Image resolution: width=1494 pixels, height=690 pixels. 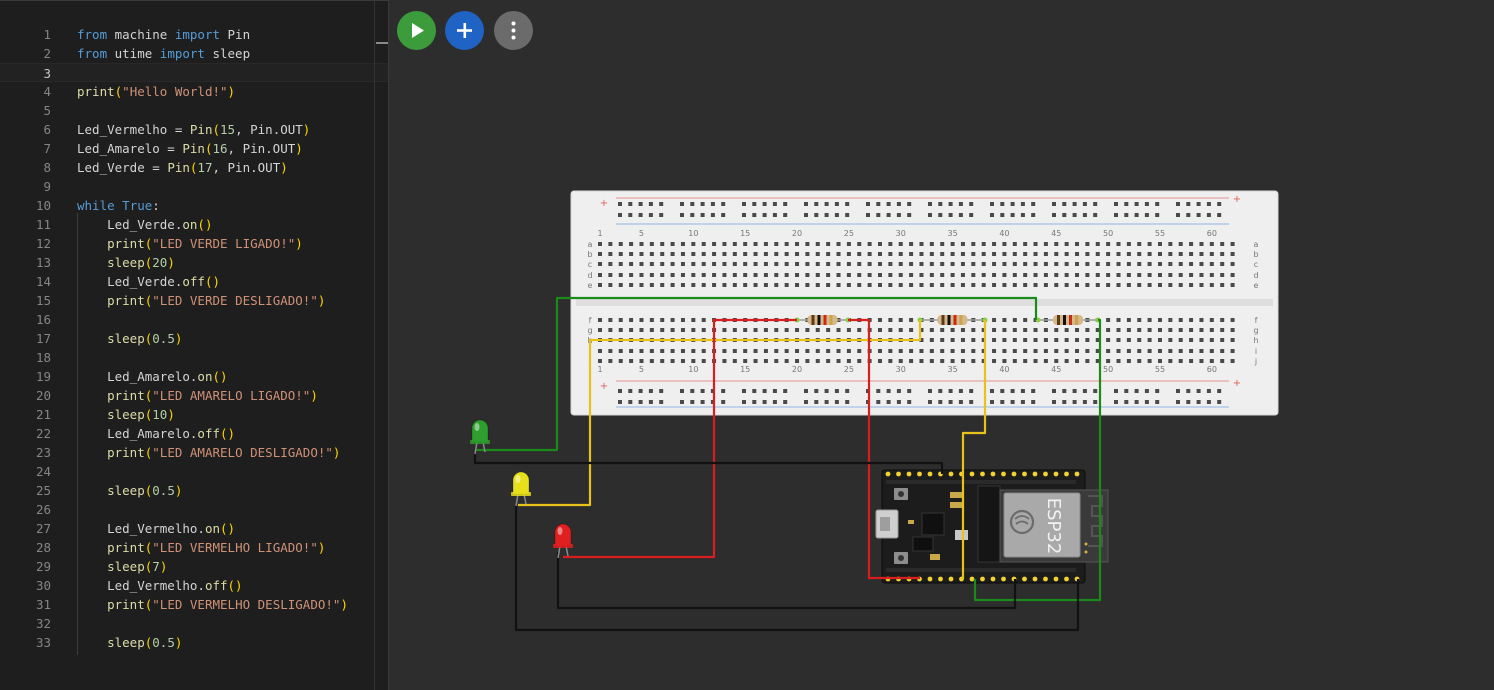 What do you see at coordinates (194, 129) in the screenshot?
I see `code-line: 6 Led_Vermelho = Pin(15, Pin.OUT)` at bounding box center [194, 129].